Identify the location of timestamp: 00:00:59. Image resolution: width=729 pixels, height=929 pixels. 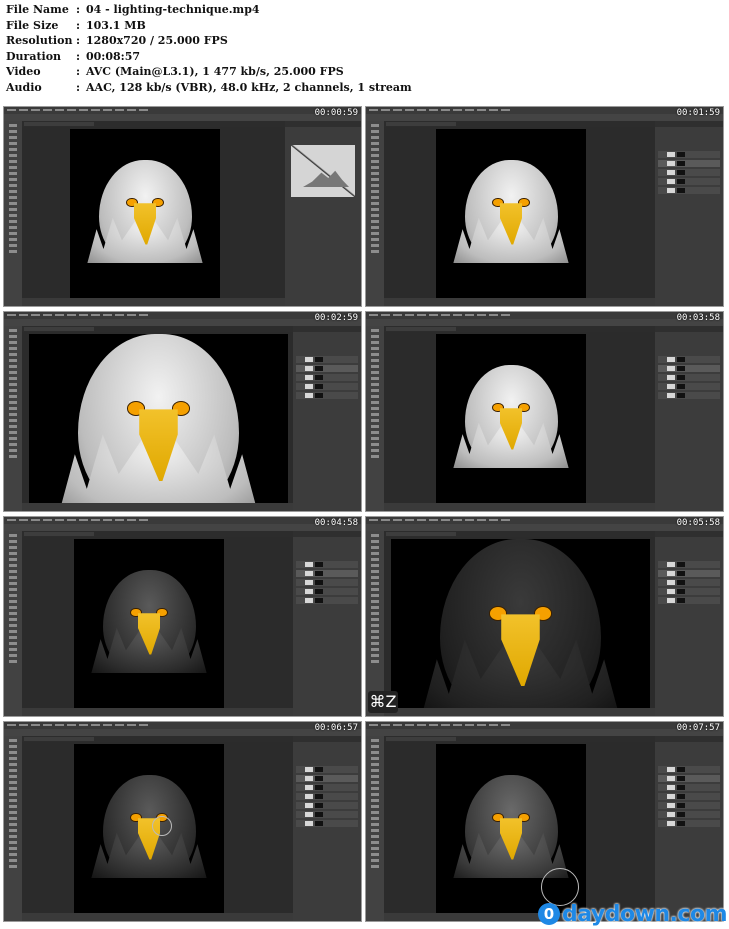
(336, 113).